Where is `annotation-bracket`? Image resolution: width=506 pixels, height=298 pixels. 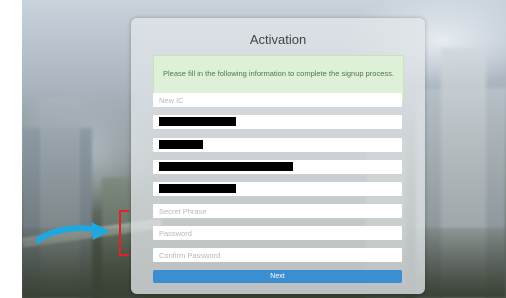 annotation-bracket is located at coordinates (124, 233).